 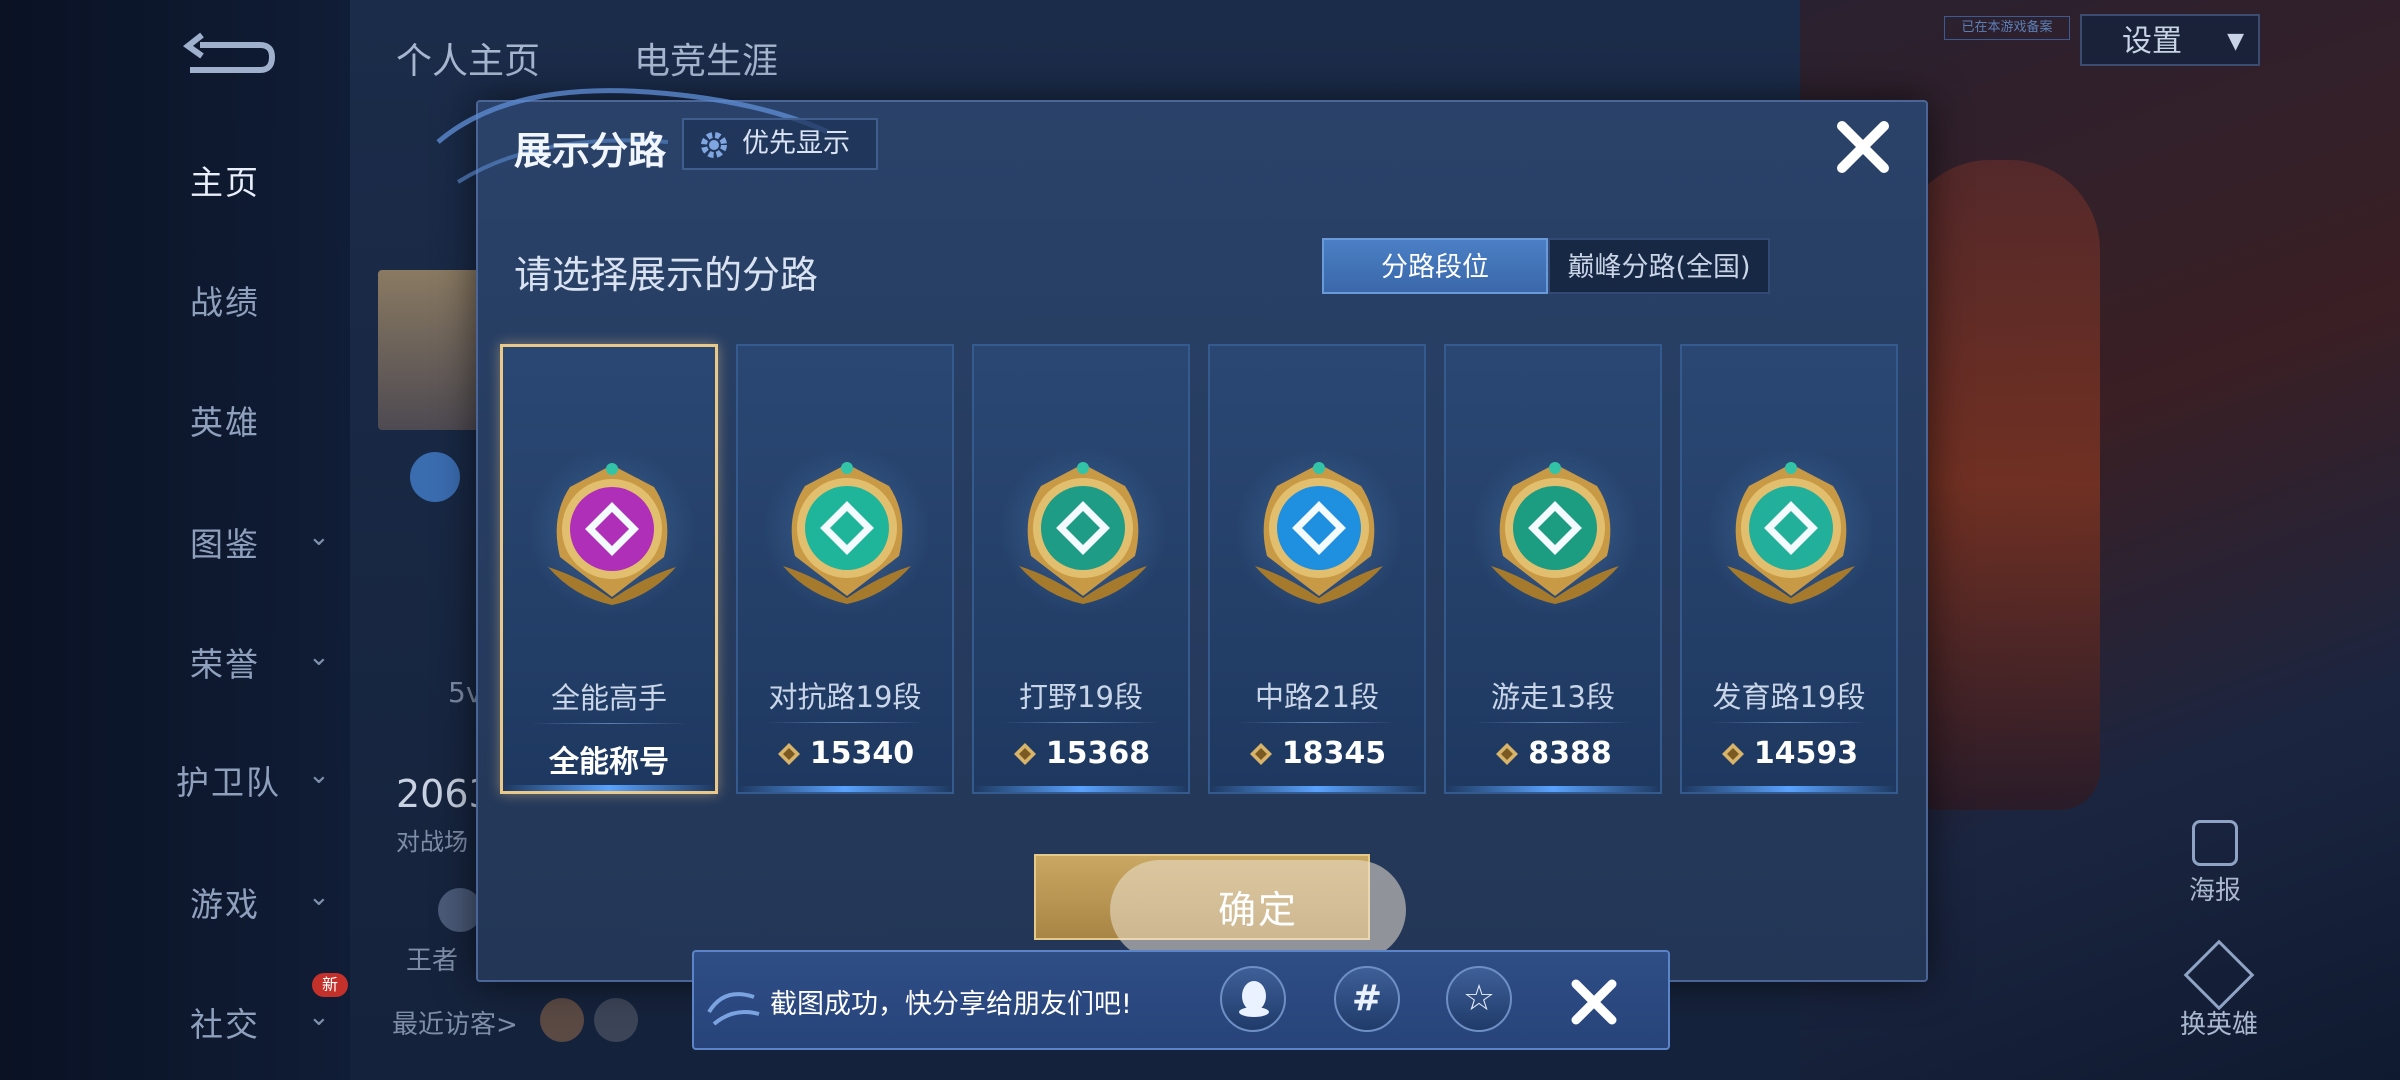 I want to click on lane-score: 18345, so click(x=1317, y=753).